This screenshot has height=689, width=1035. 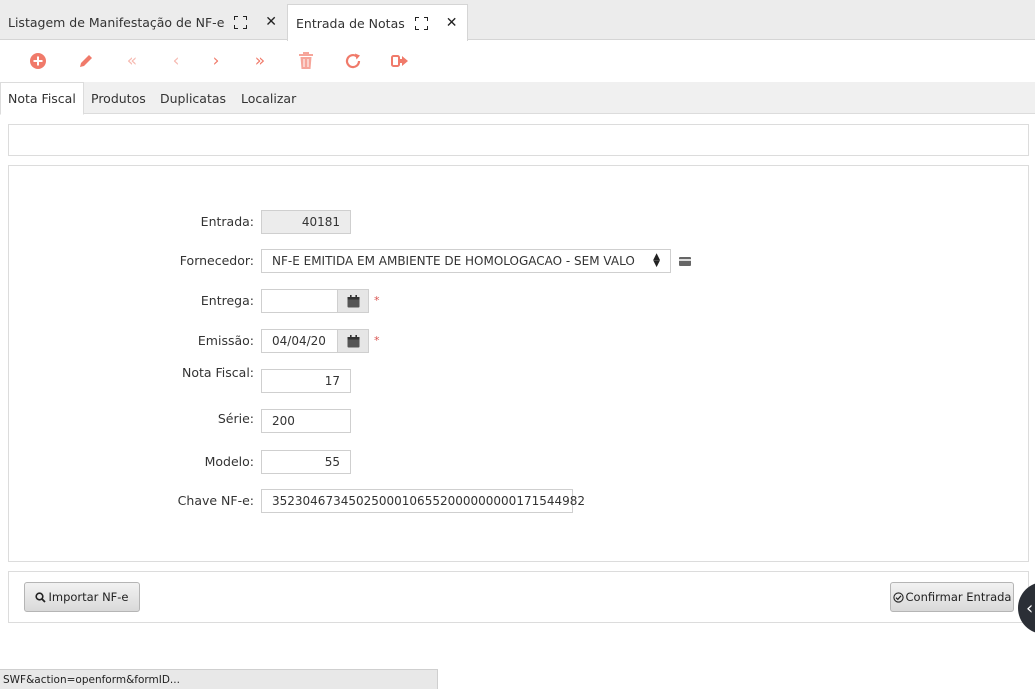 What do you see at coordinates (88, 597) in the screenshot?
I see `importar-label: Importar NF-e` at bounding box center [88, 597].